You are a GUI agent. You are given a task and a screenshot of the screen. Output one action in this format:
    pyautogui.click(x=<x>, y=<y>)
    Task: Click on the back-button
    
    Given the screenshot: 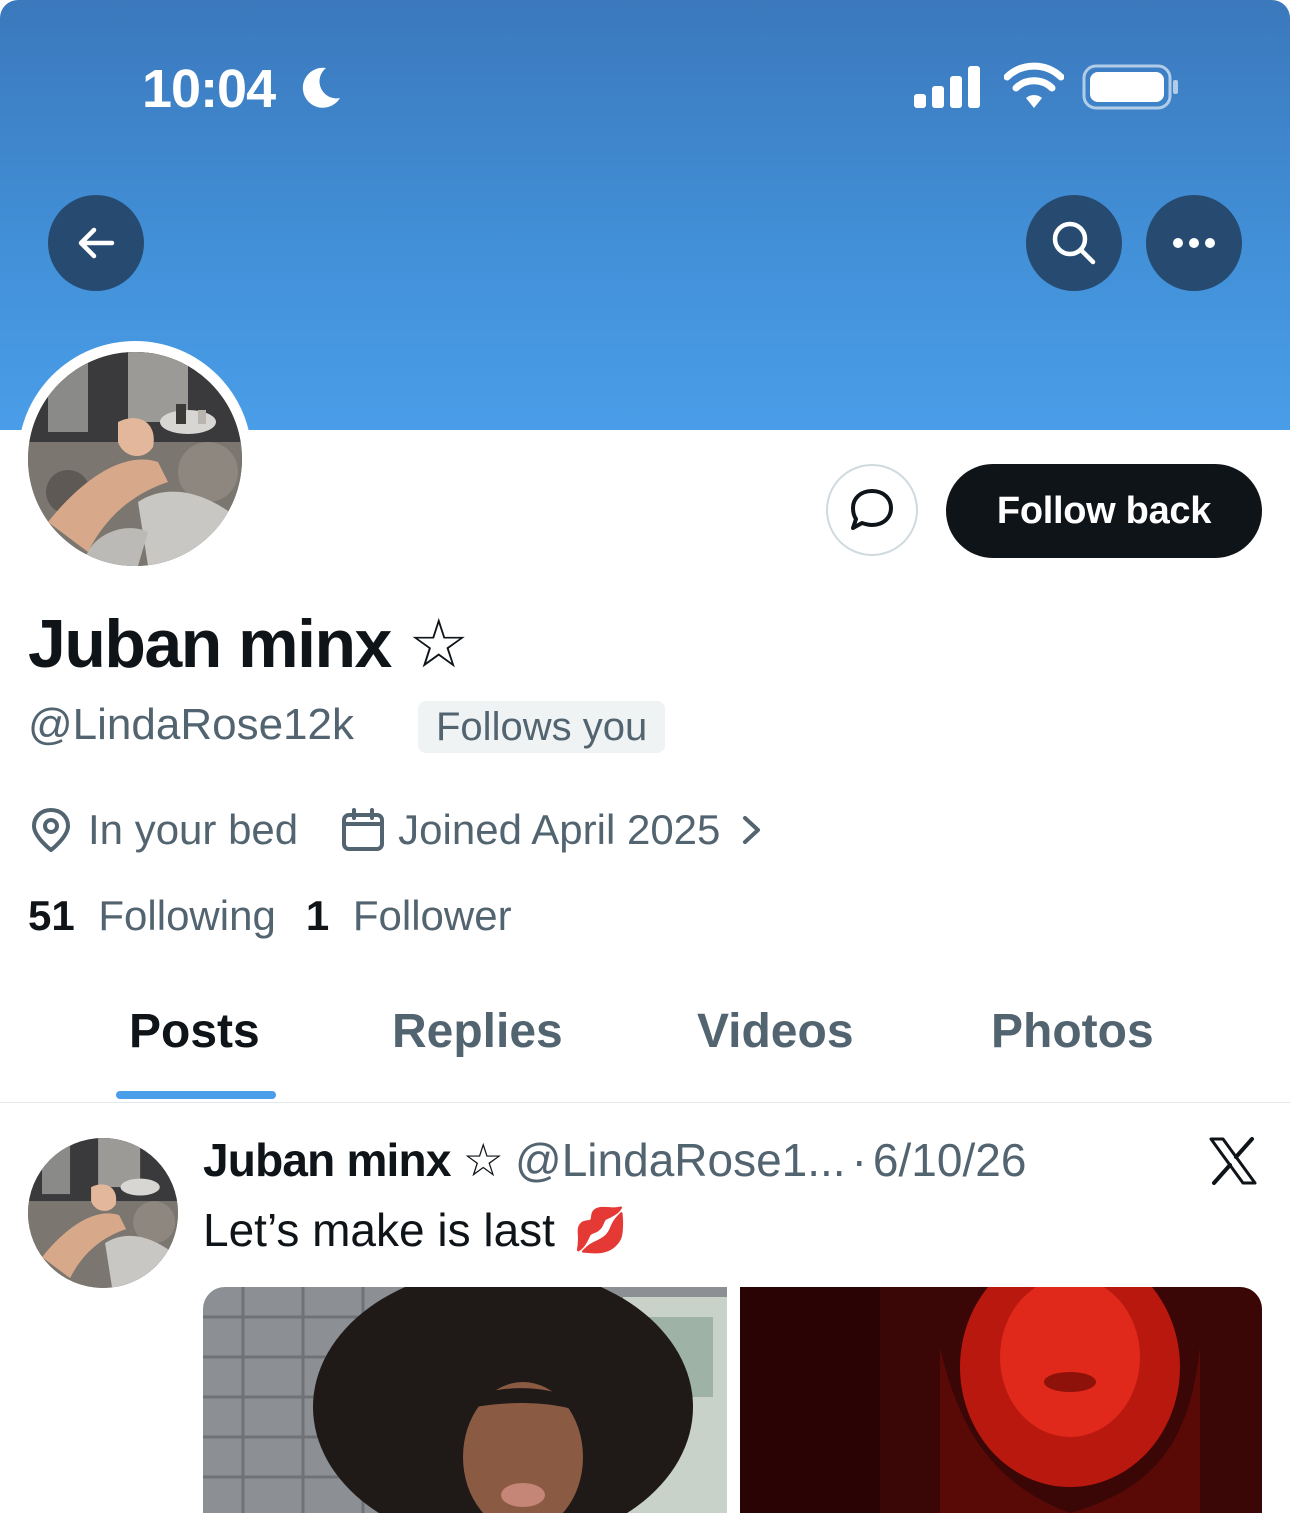 What is the action you would take?
    pyautogui.click(x=96, y=243)
    